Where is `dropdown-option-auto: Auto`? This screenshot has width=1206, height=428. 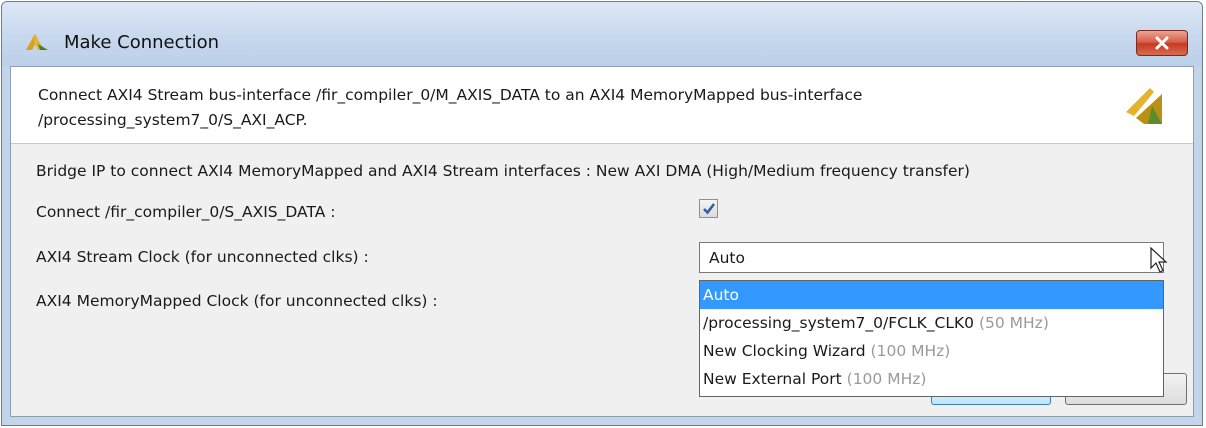
dropdown-option-auto: Auto is located at coordinates (931, 295).